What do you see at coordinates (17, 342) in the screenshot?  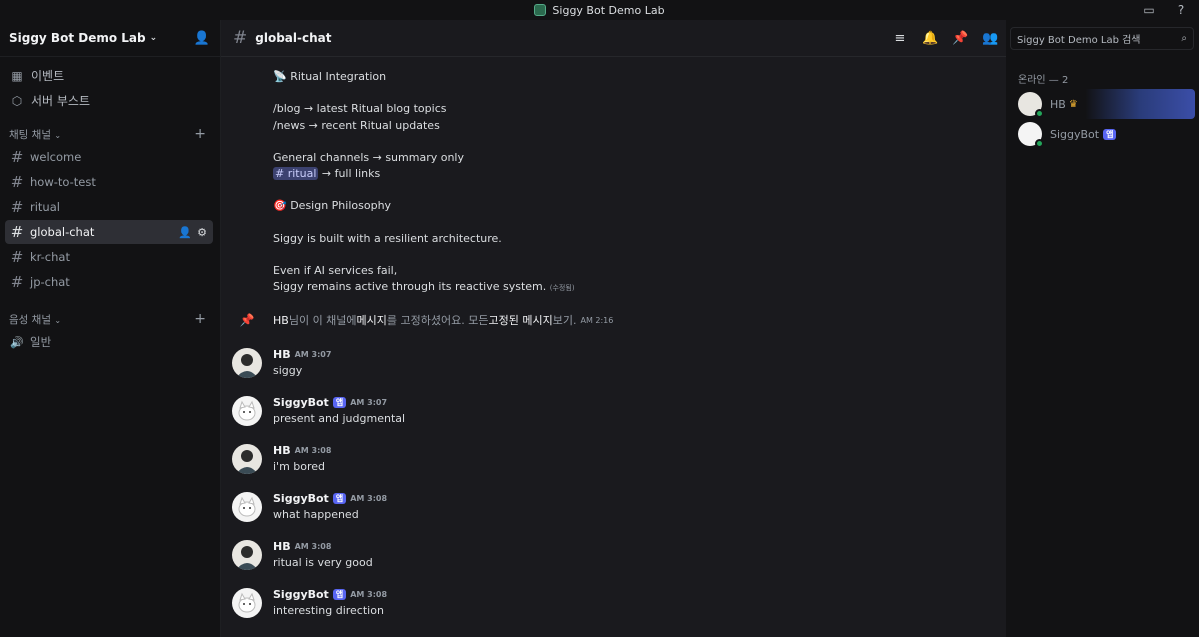 I see `speaker-icon: 🔊` at bounding box center [17, 342].